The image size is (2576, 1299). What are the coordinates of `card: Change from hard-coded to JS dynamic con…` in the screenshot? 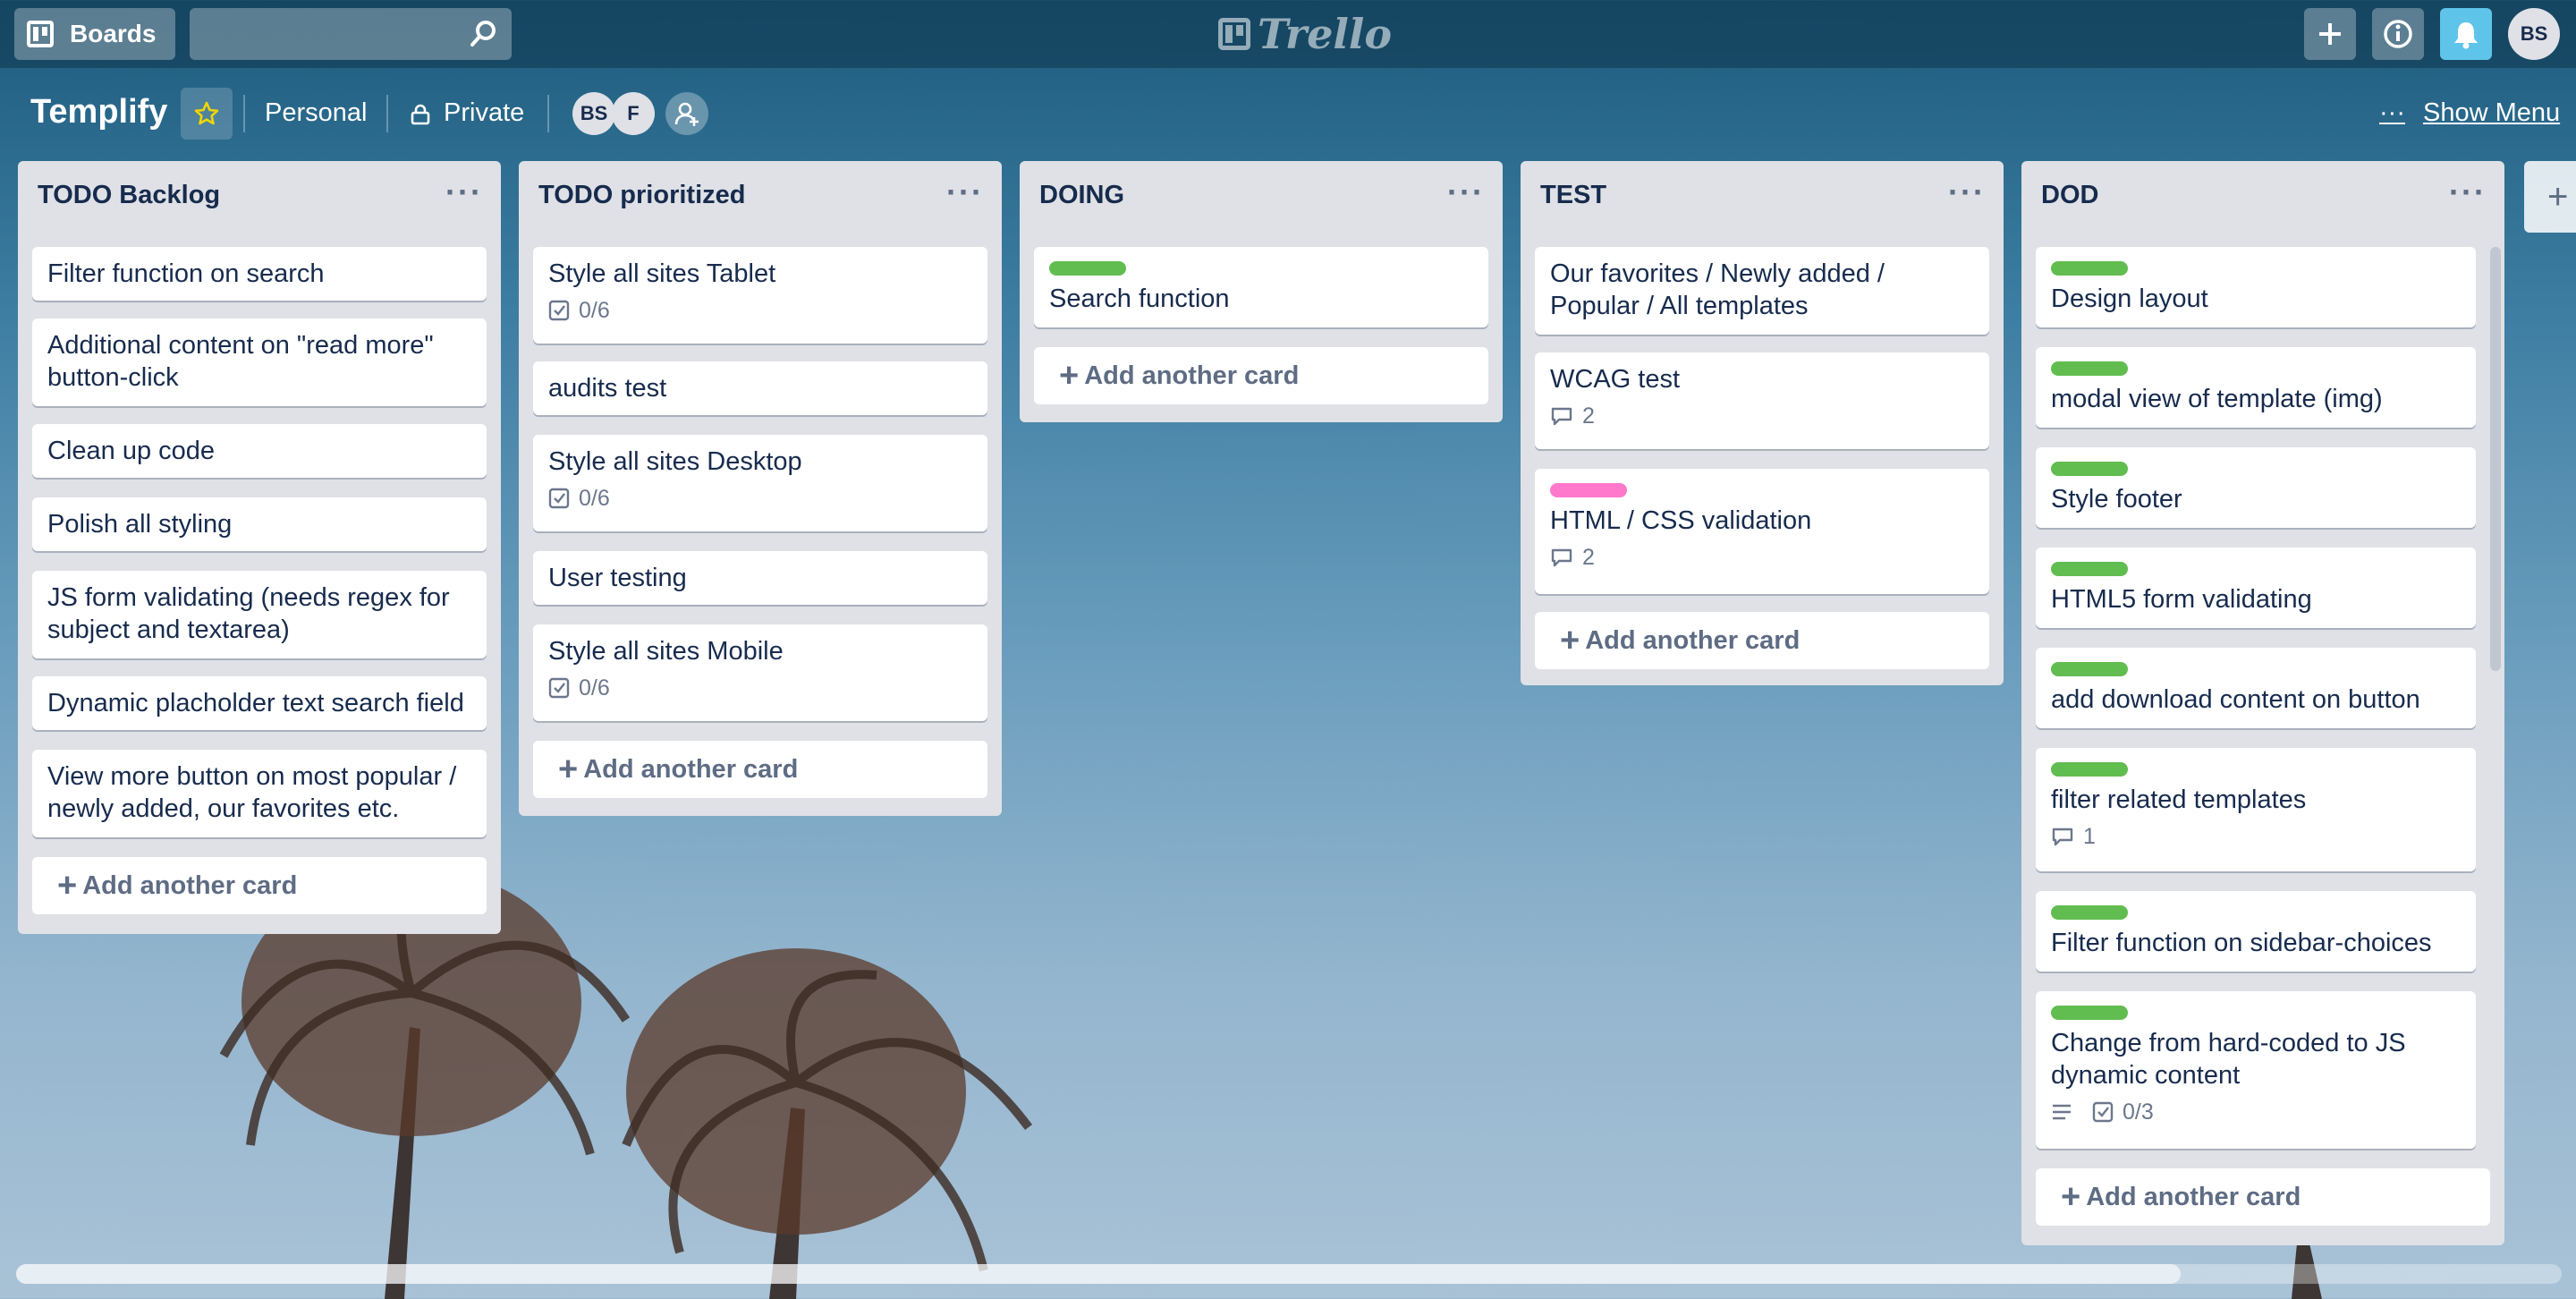 It's located at (2256, 1070).